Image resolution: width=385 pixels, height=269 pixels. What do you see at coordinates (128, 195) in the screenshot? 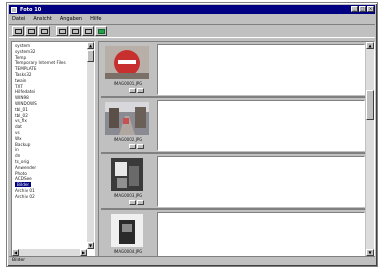
I see `thumbnail-caption: IMAG0003.JPG` at bounding box center [128, 195].